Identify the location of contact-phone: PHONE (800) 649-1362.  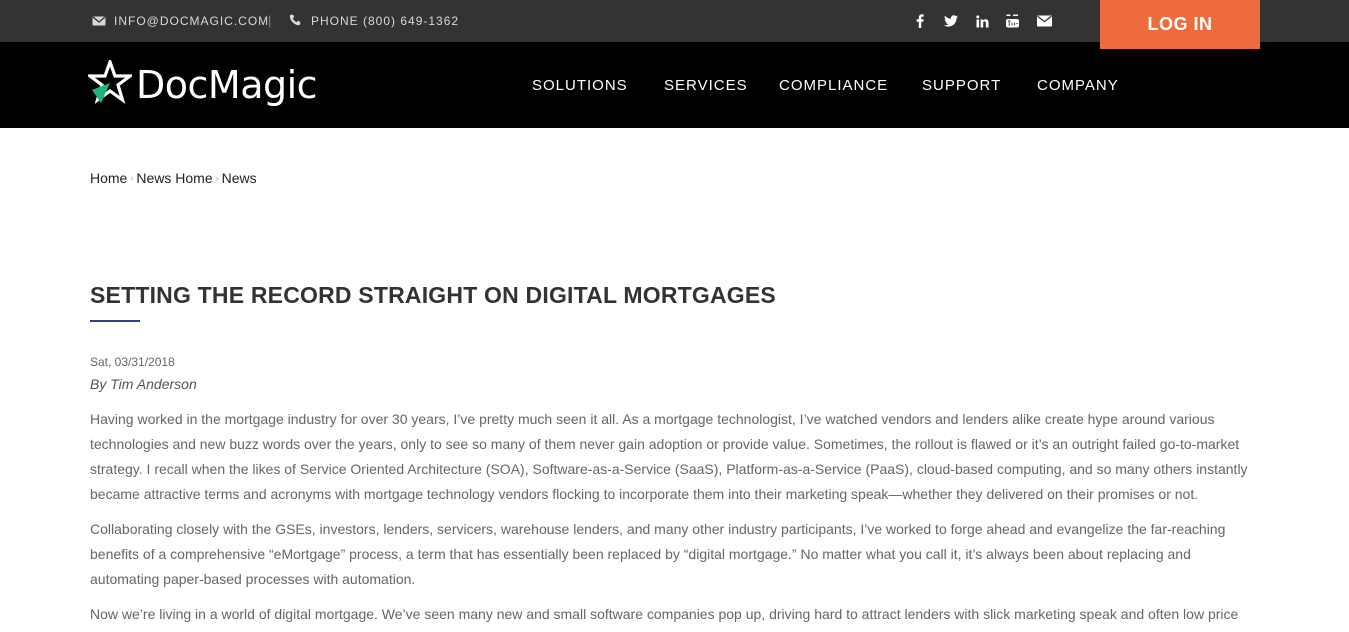
(374, 21).